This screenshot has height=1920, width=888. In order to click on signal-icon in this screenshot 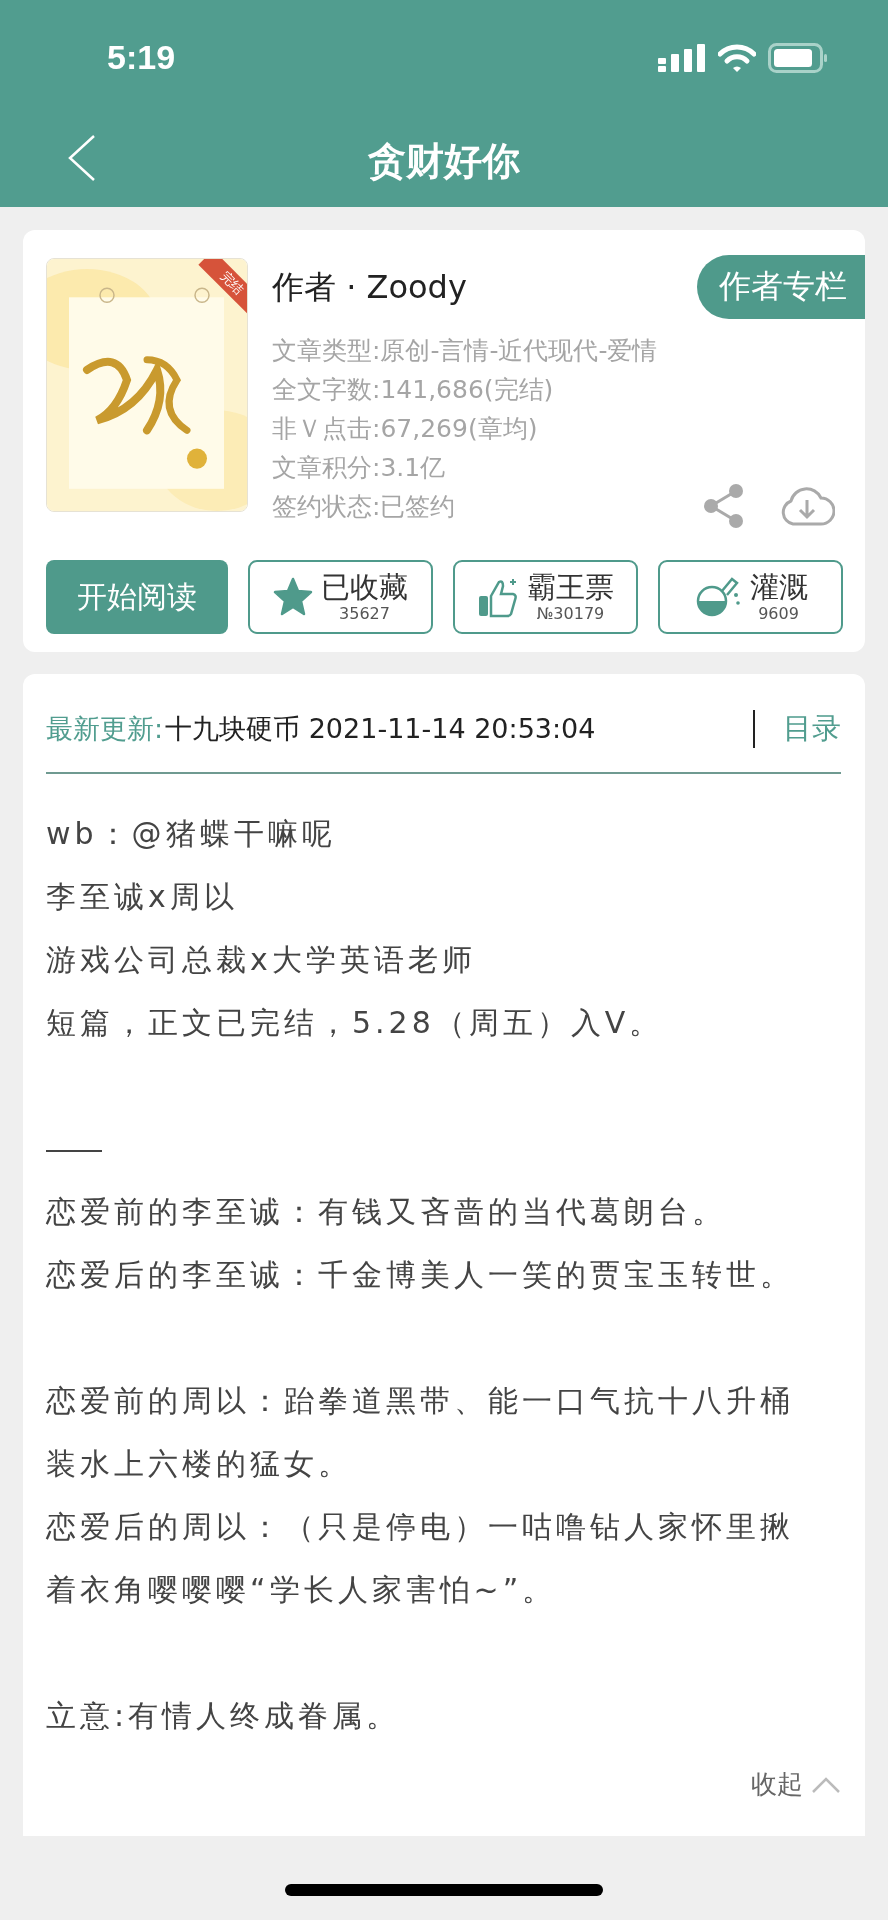, I will do `click(682, 57)`.